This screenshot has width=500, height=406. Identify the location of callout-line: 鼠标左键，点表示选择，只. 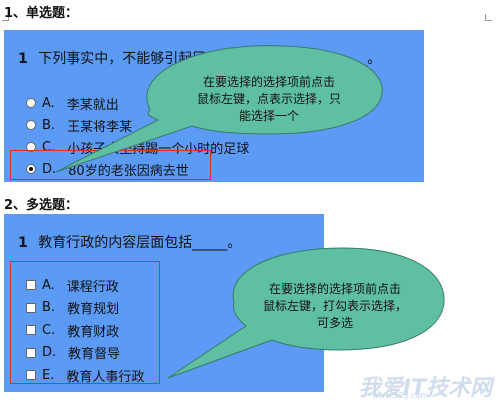
(268, 99).